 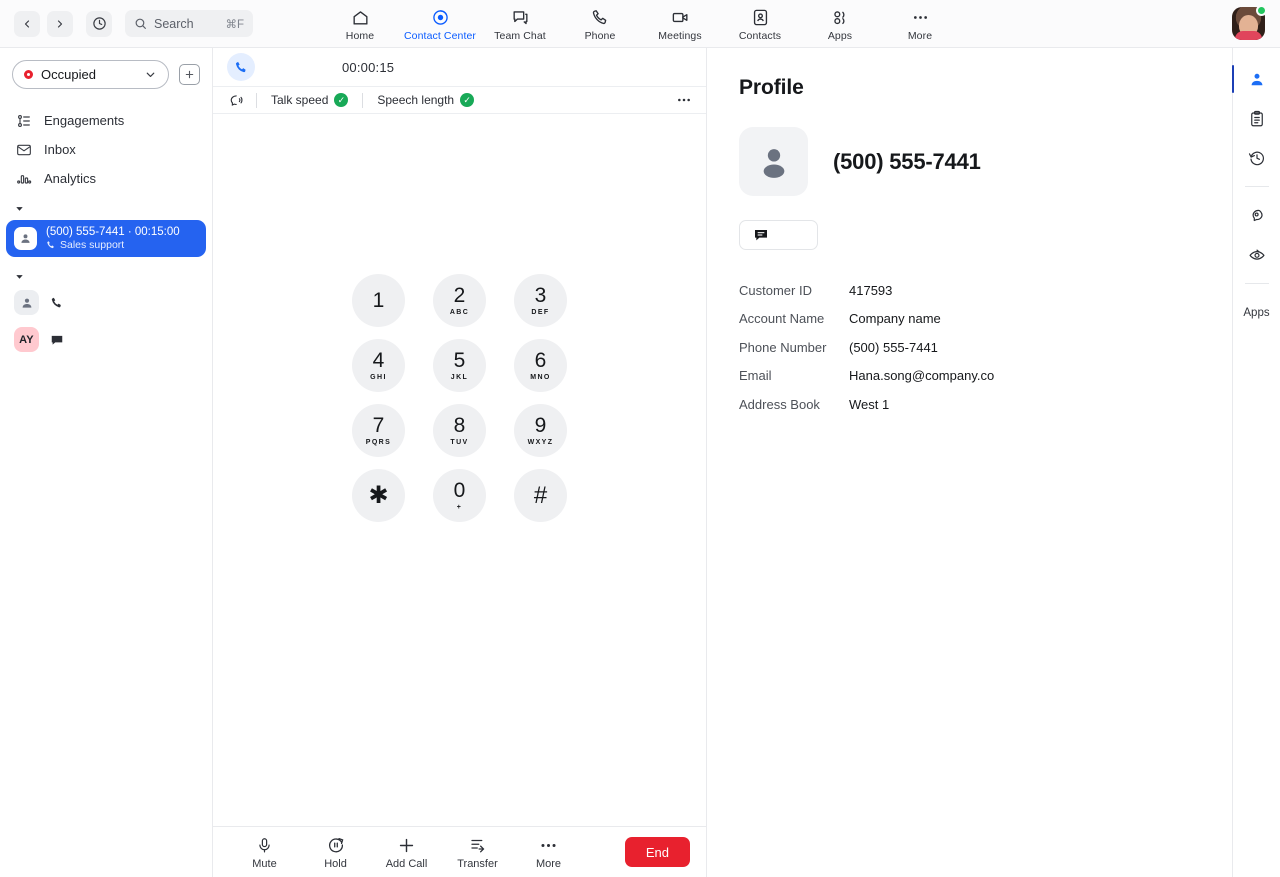 What do you see at coordinates (1256, 118) in the screenshot?
I see `rail-item-notes` at bounding box center [1256, 118].